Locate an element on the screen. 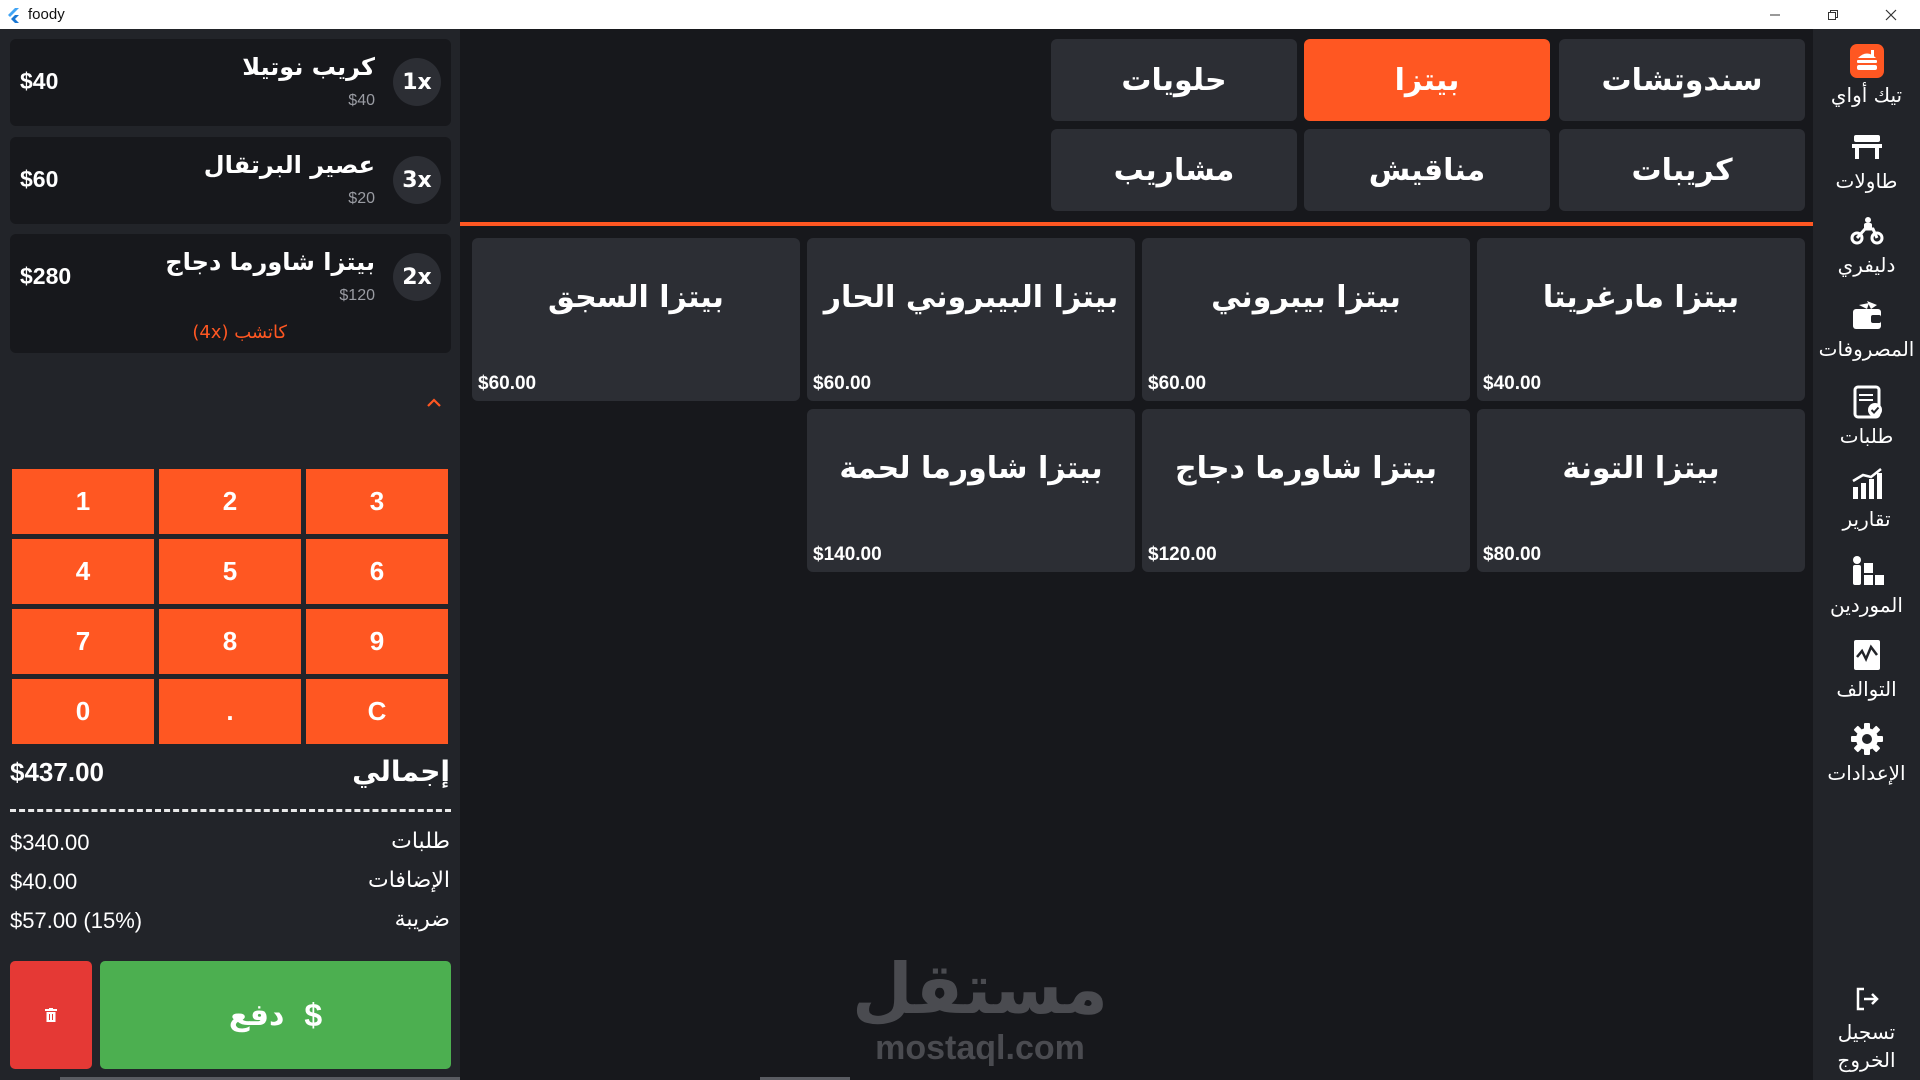  nav-tables: طاولات is located at coordinates (1866, 167).